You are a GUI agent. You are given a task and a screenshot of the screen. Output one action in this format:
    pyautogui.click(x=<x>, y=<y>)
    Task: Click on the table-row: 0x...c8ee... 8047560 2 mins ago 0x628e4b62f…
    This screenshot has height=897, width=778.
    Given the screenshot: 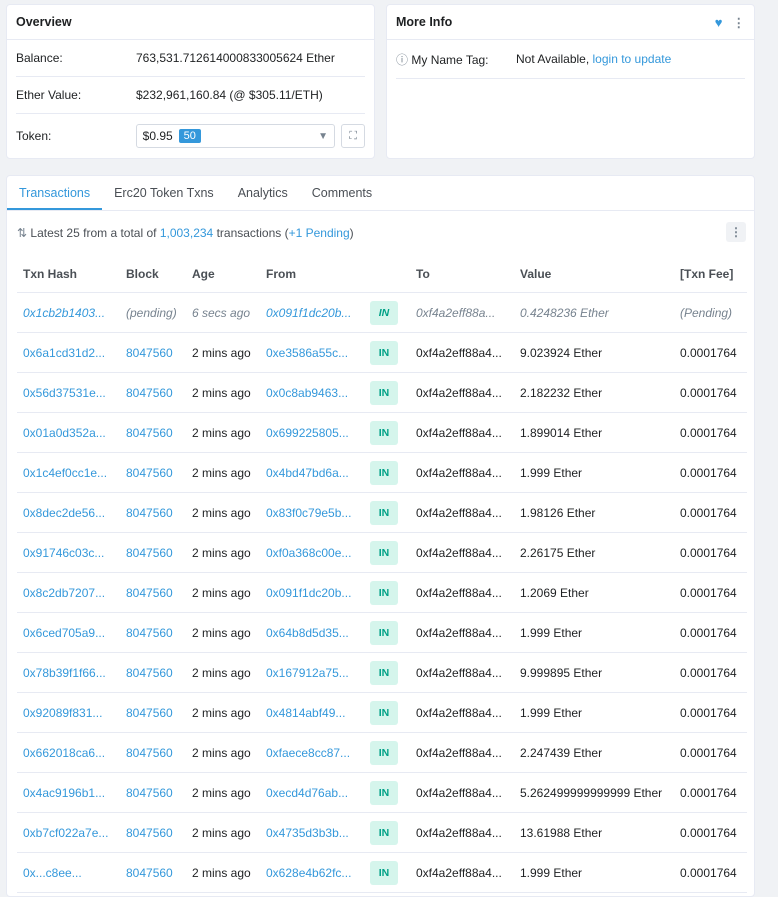 What is the action you would take?
    pyautogui.click(x=382, y=872)
    